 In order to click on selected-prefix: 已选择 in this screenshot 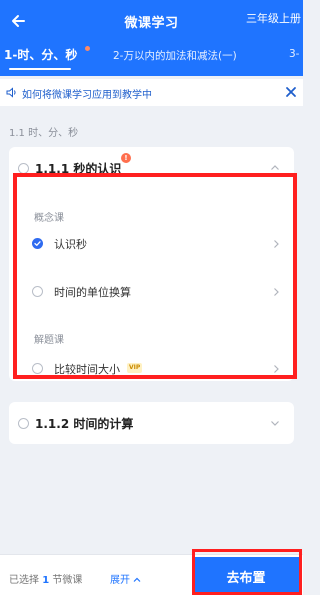, I will do `click(24, 580)`.